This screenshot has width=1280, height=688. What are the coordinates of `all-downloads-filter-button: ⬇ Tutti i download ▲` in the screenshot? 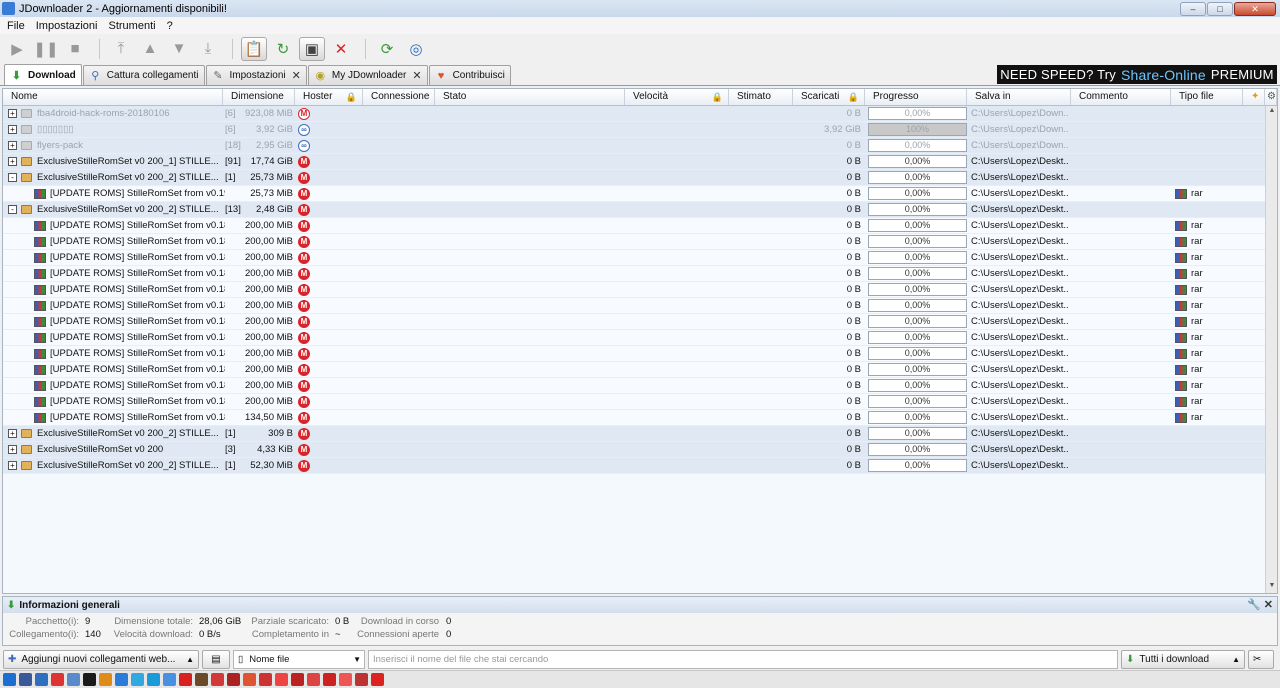 It's located at (1183, 659).